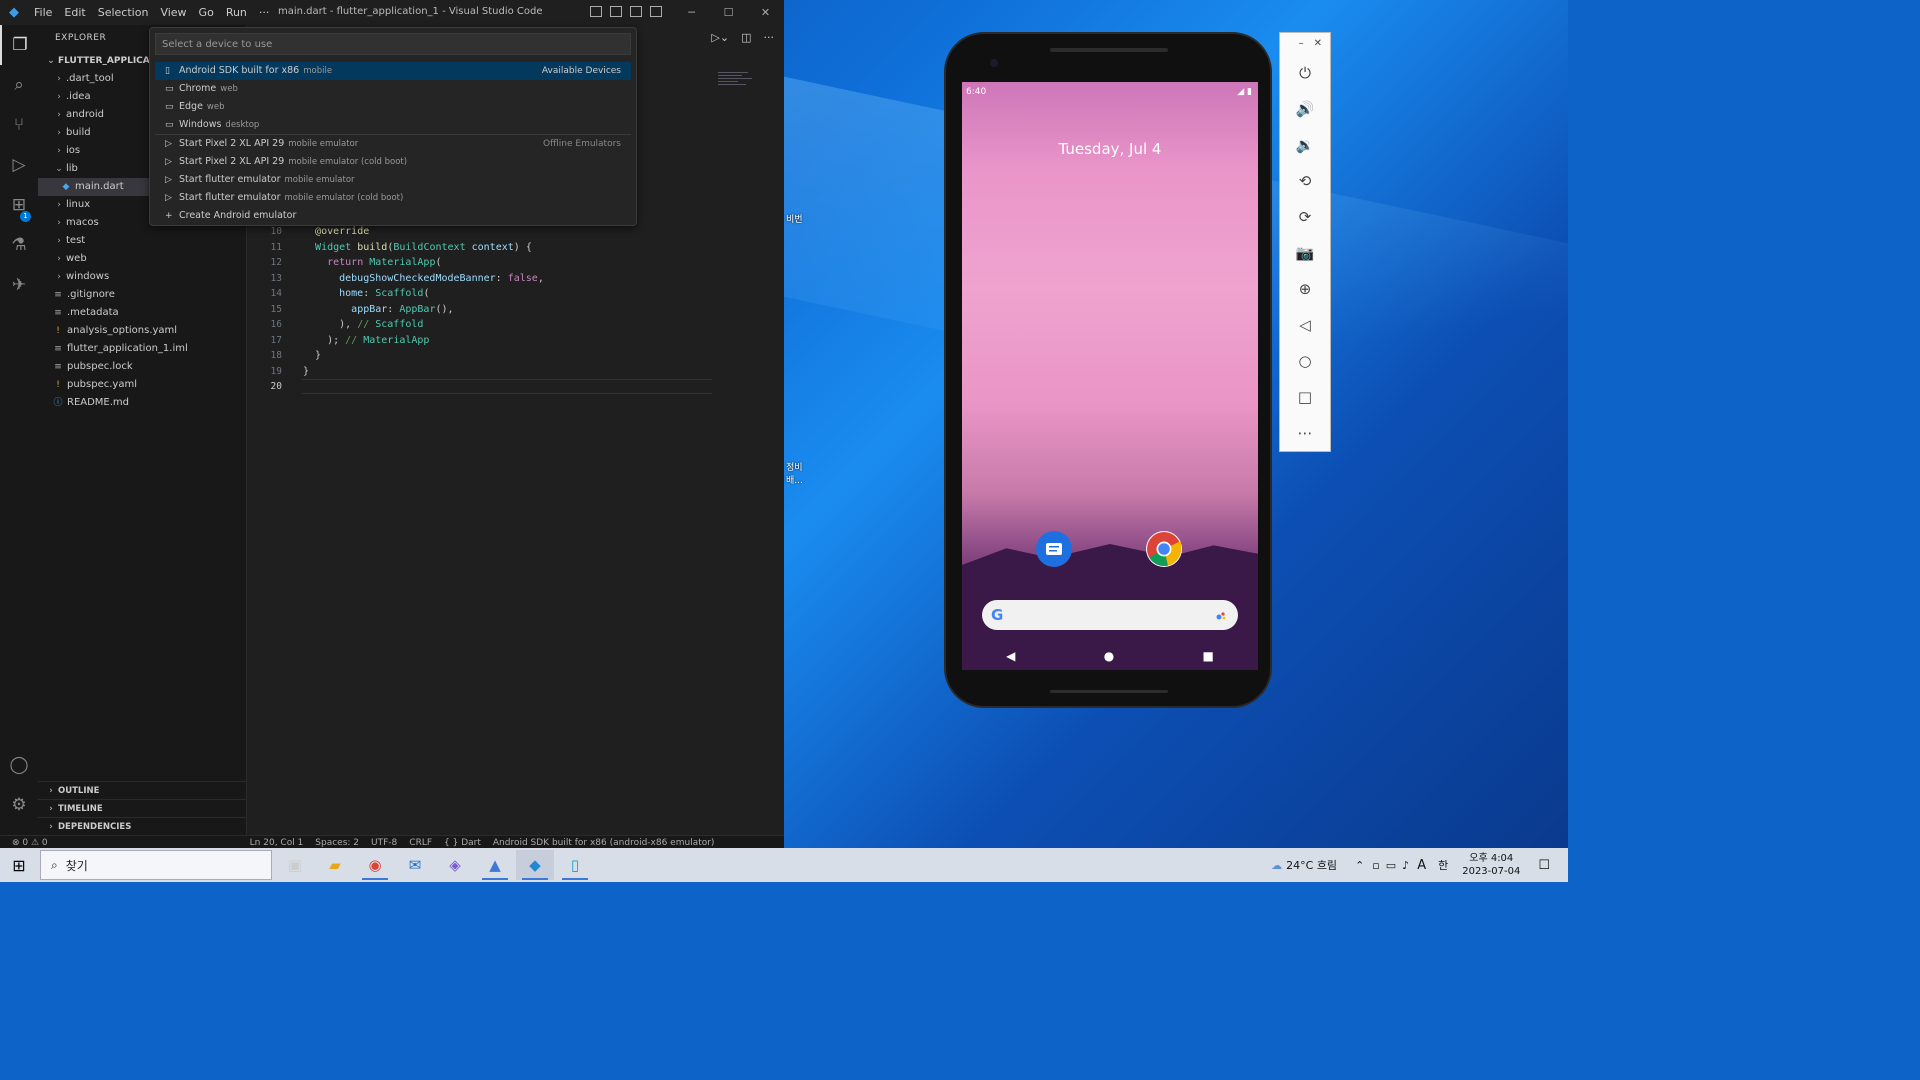 The image size is (1920, 1080). What do you see at coordinates (516, 325) in the screenshot?
I see `code-line: 16 ), // Scaffold` at bounding box center [516, 325].